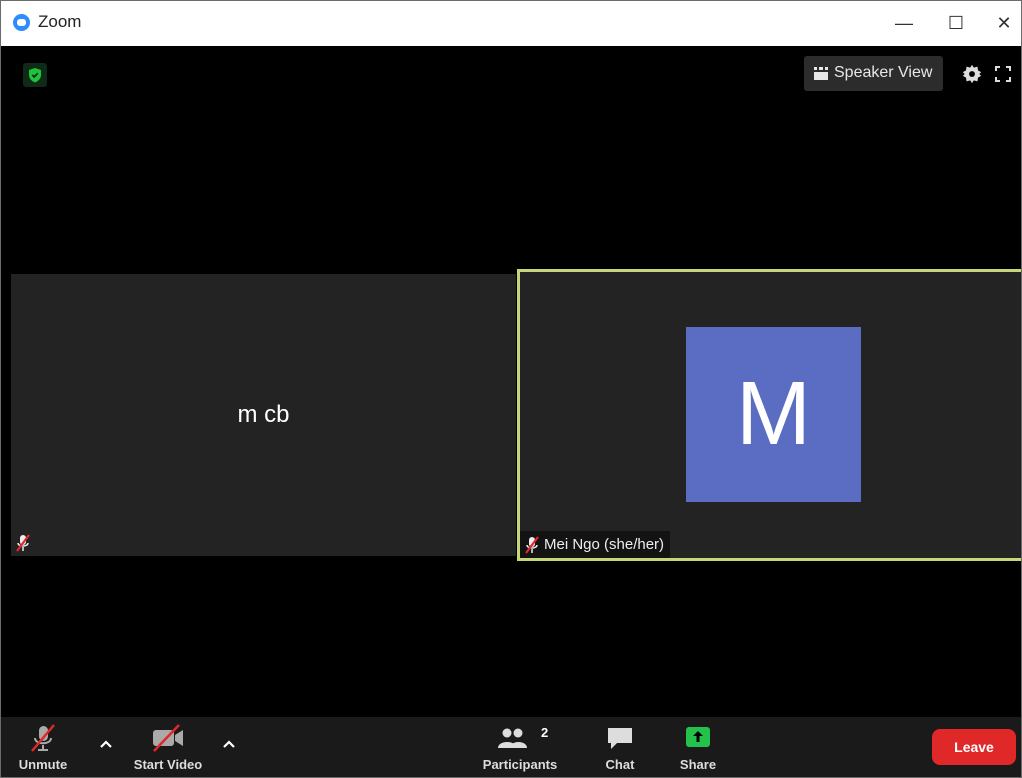  What do you see at coordinates (60, 21) in the screenshot?
I see `window-title: Zoom` at bounding box center [60, 21].